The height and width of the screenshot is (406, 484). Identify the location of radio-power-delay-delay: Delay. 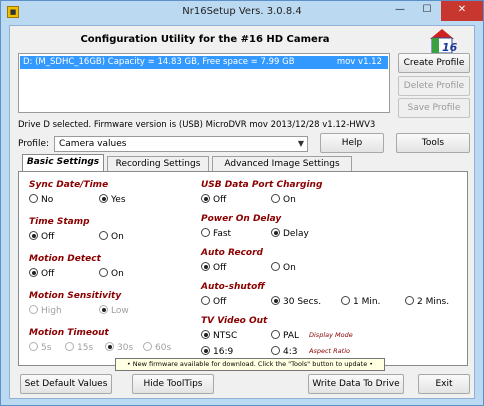
(290, 234).